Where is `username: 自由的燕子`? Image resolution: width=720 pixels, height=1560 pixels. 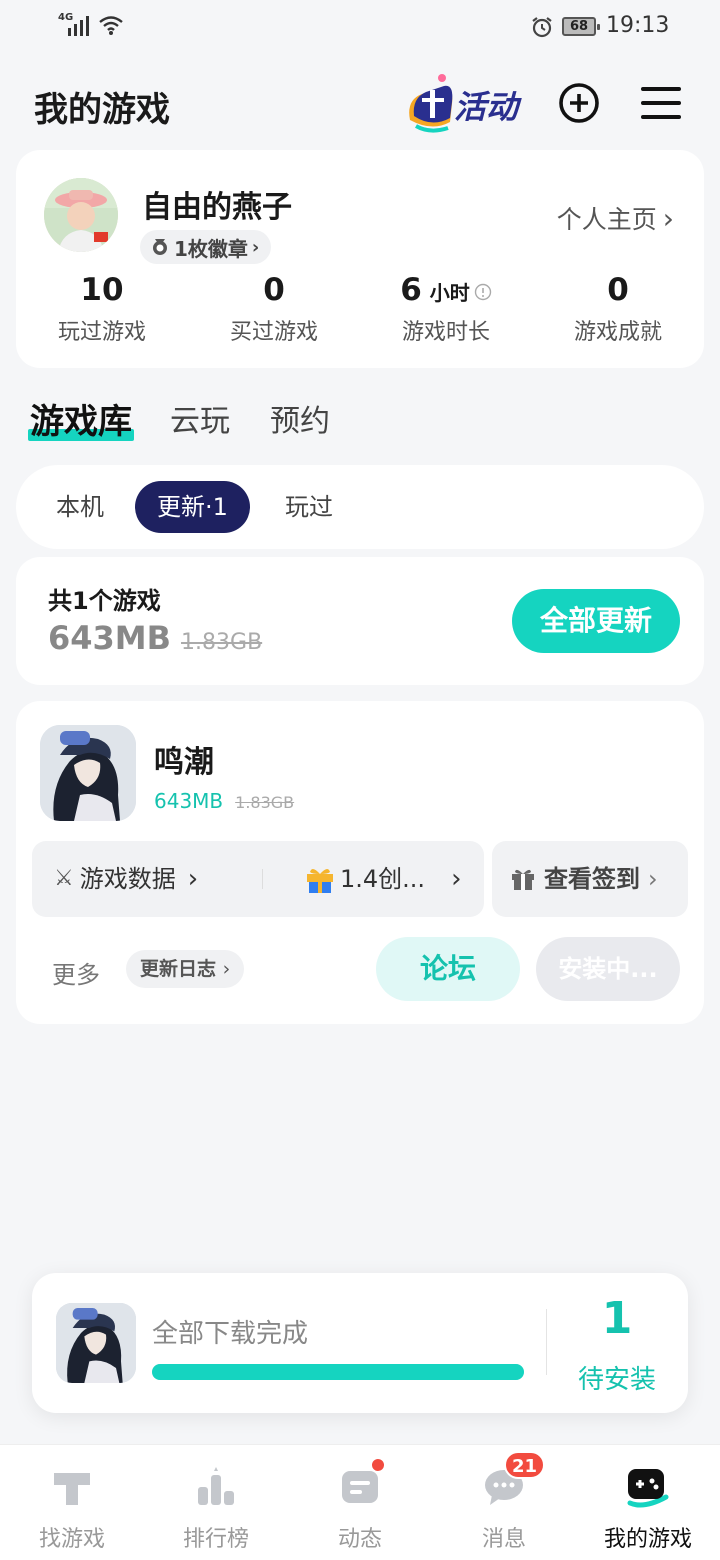
username: 自由的燕子 is located at coordinates (217, 207).